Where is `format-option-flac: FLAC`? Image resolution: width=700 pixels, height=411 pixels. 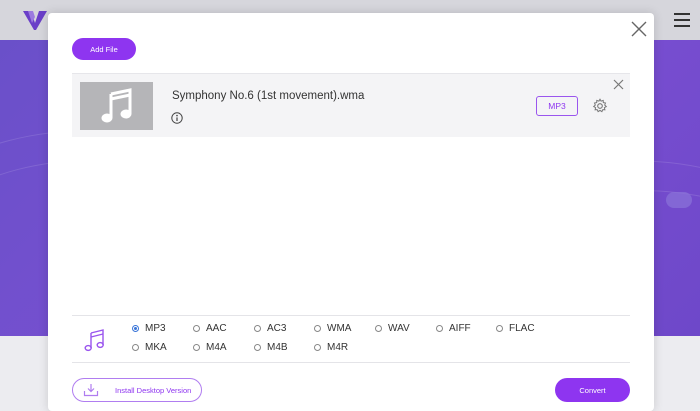
format-option-flac: FLAC is located at coordinates (515, 328).